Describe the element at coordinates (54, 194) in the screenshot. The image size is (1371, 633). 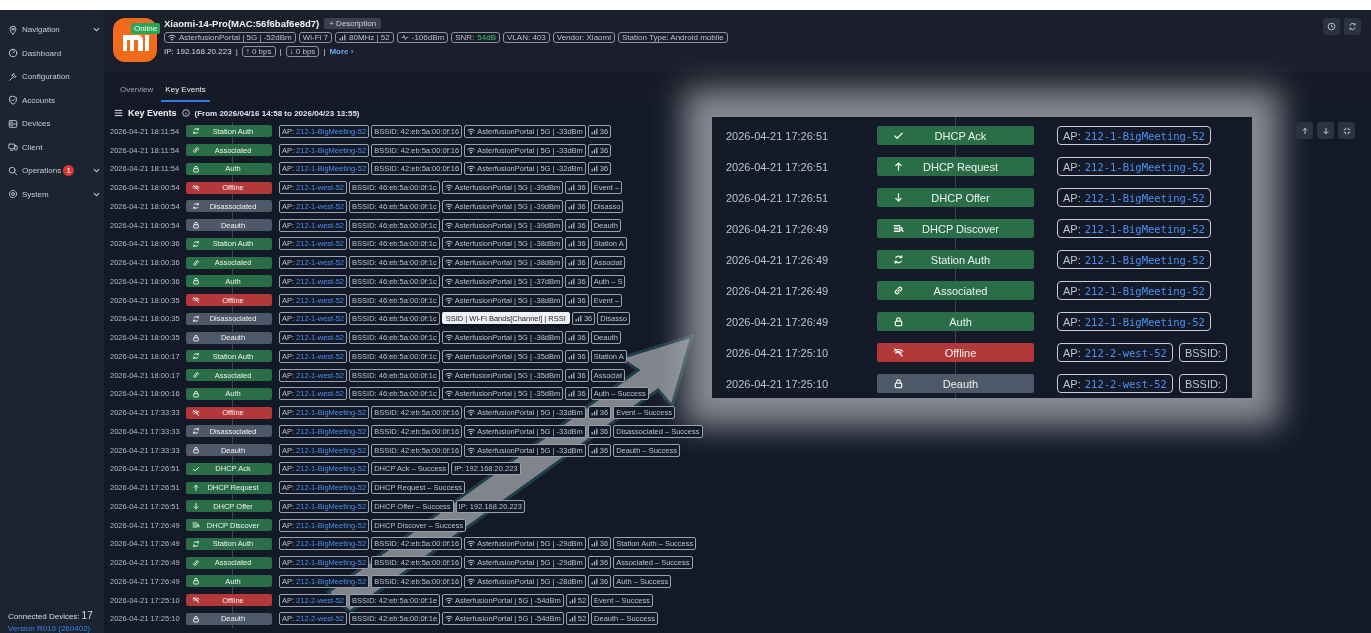
I see `sidebar-item: System` at that location.